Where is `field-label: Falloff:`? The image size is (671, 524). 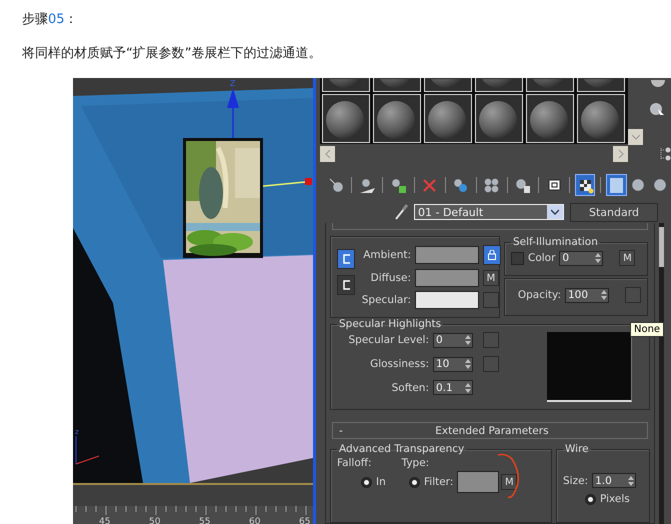 field-label: Falloff: is located at coordinates (354, 463).